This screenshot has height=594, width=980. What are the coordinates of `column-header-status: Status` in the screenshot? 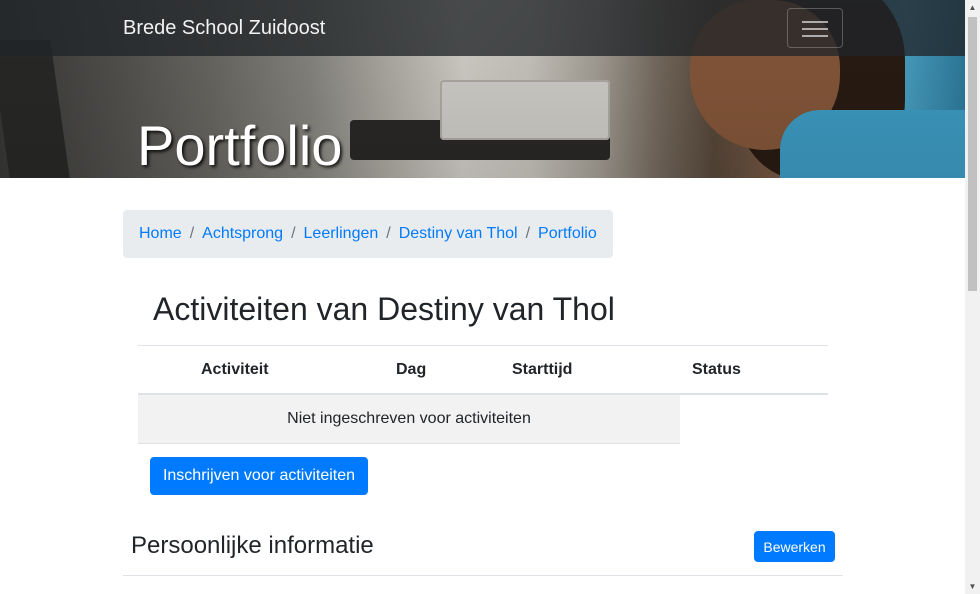 It's located at (716, 369).